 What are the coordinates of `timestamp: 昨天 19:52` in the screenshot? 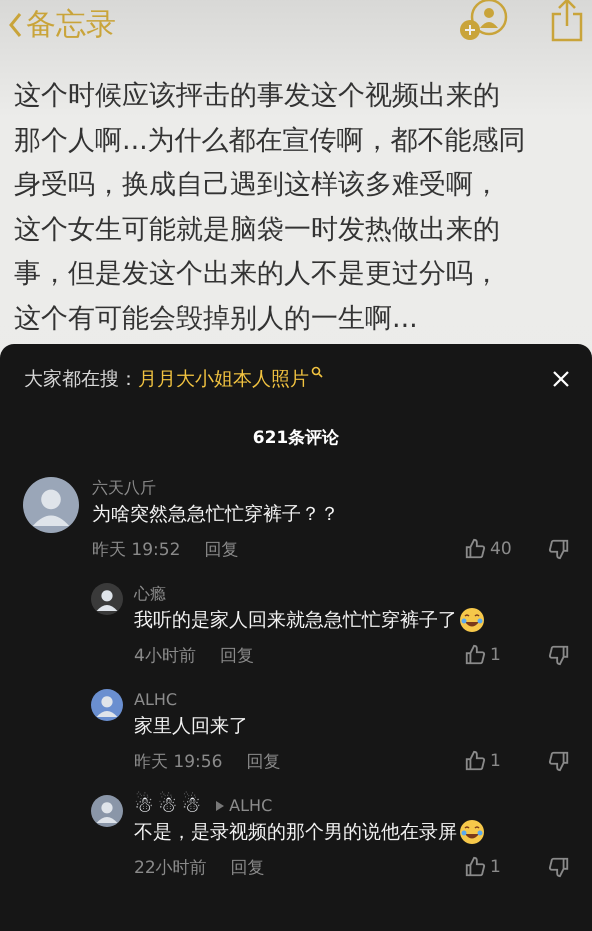 It's located at (136, 549).